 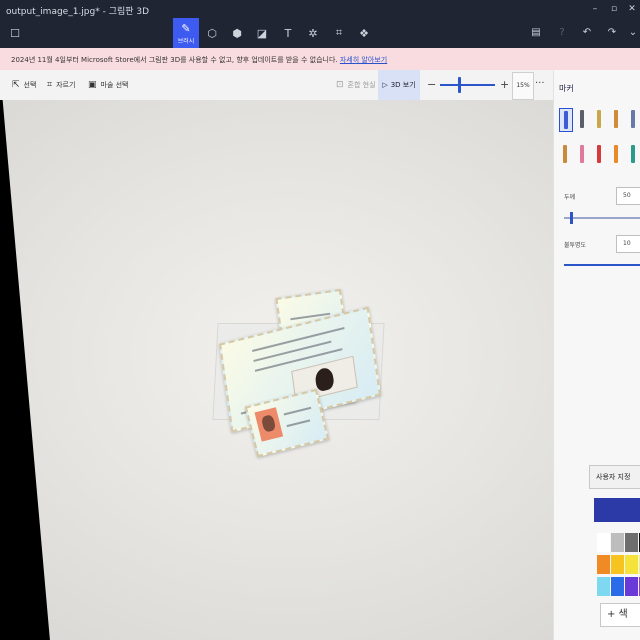 I want to click on menu-icon: ☐, so click(x=15, y=33).